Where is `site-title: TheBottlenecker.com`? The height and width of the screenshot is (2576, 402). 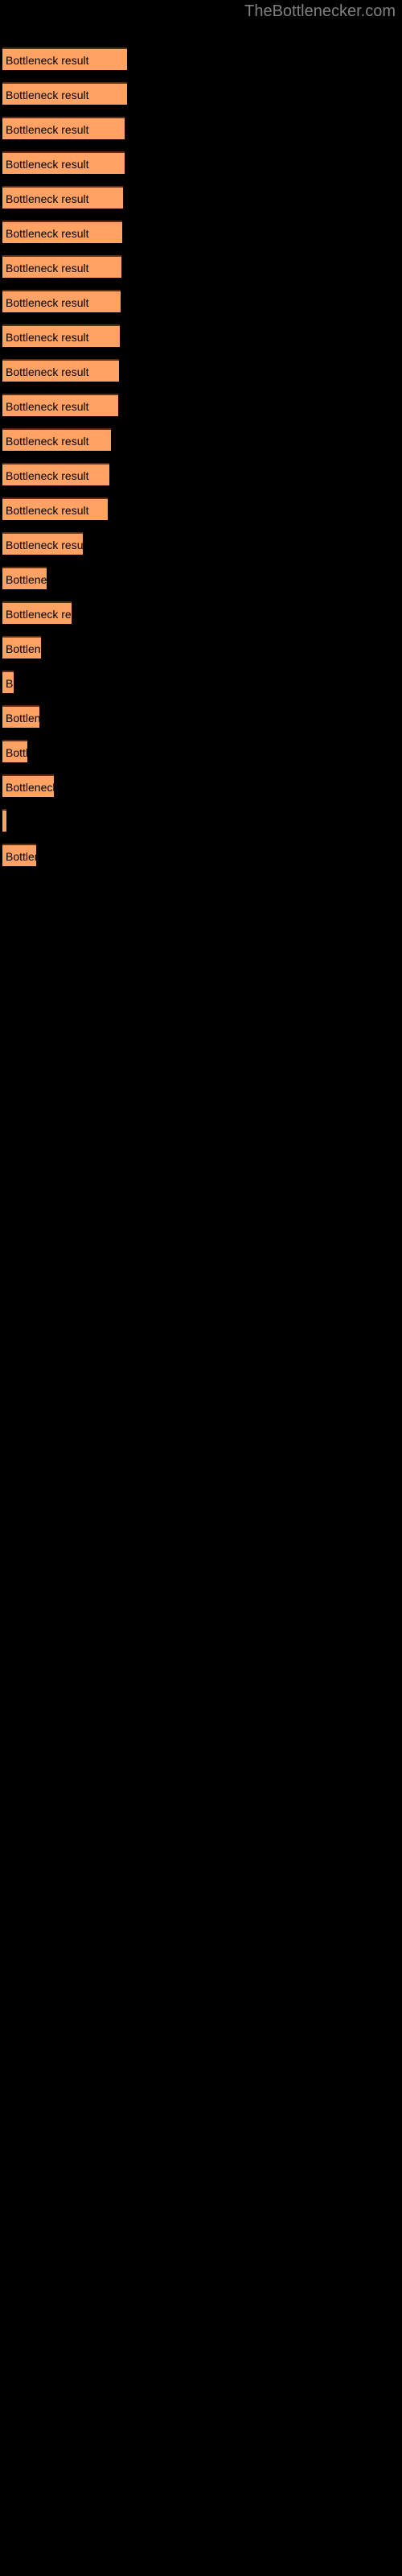
site-title: TheBottlenecker.com is located at coordinates (320, 11).